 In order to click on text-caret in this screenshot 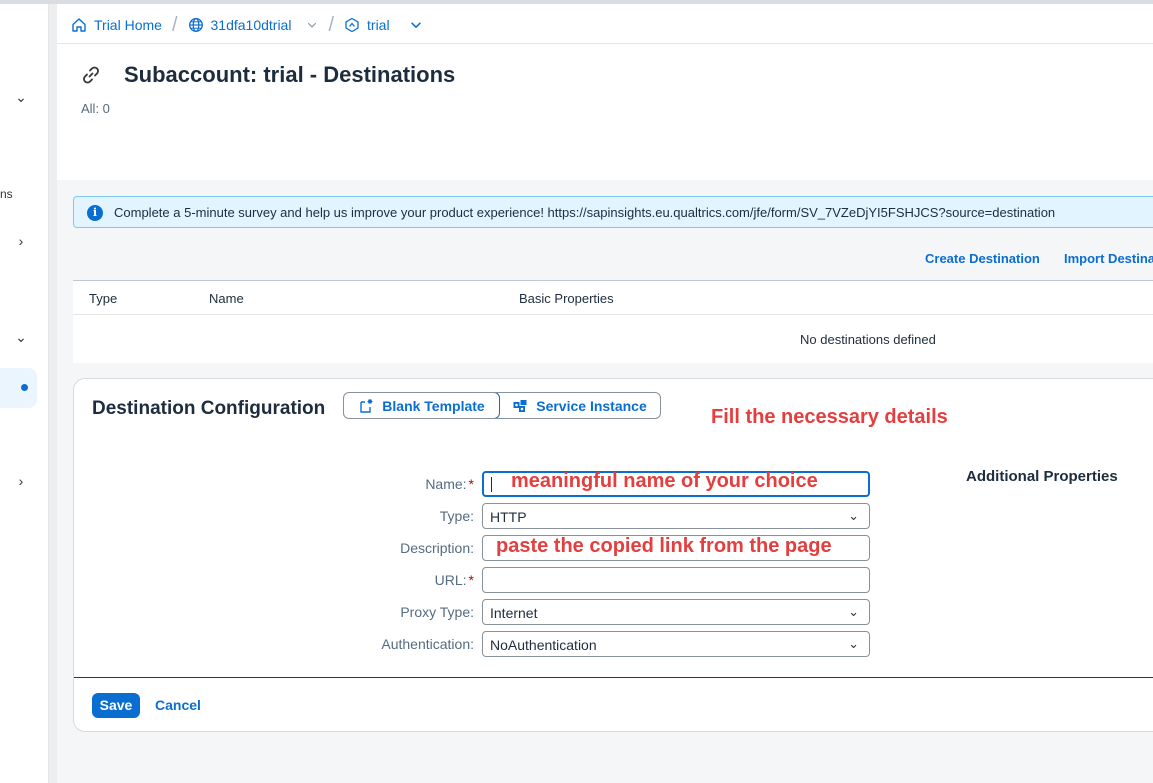, I will do `click(491, 484)`.